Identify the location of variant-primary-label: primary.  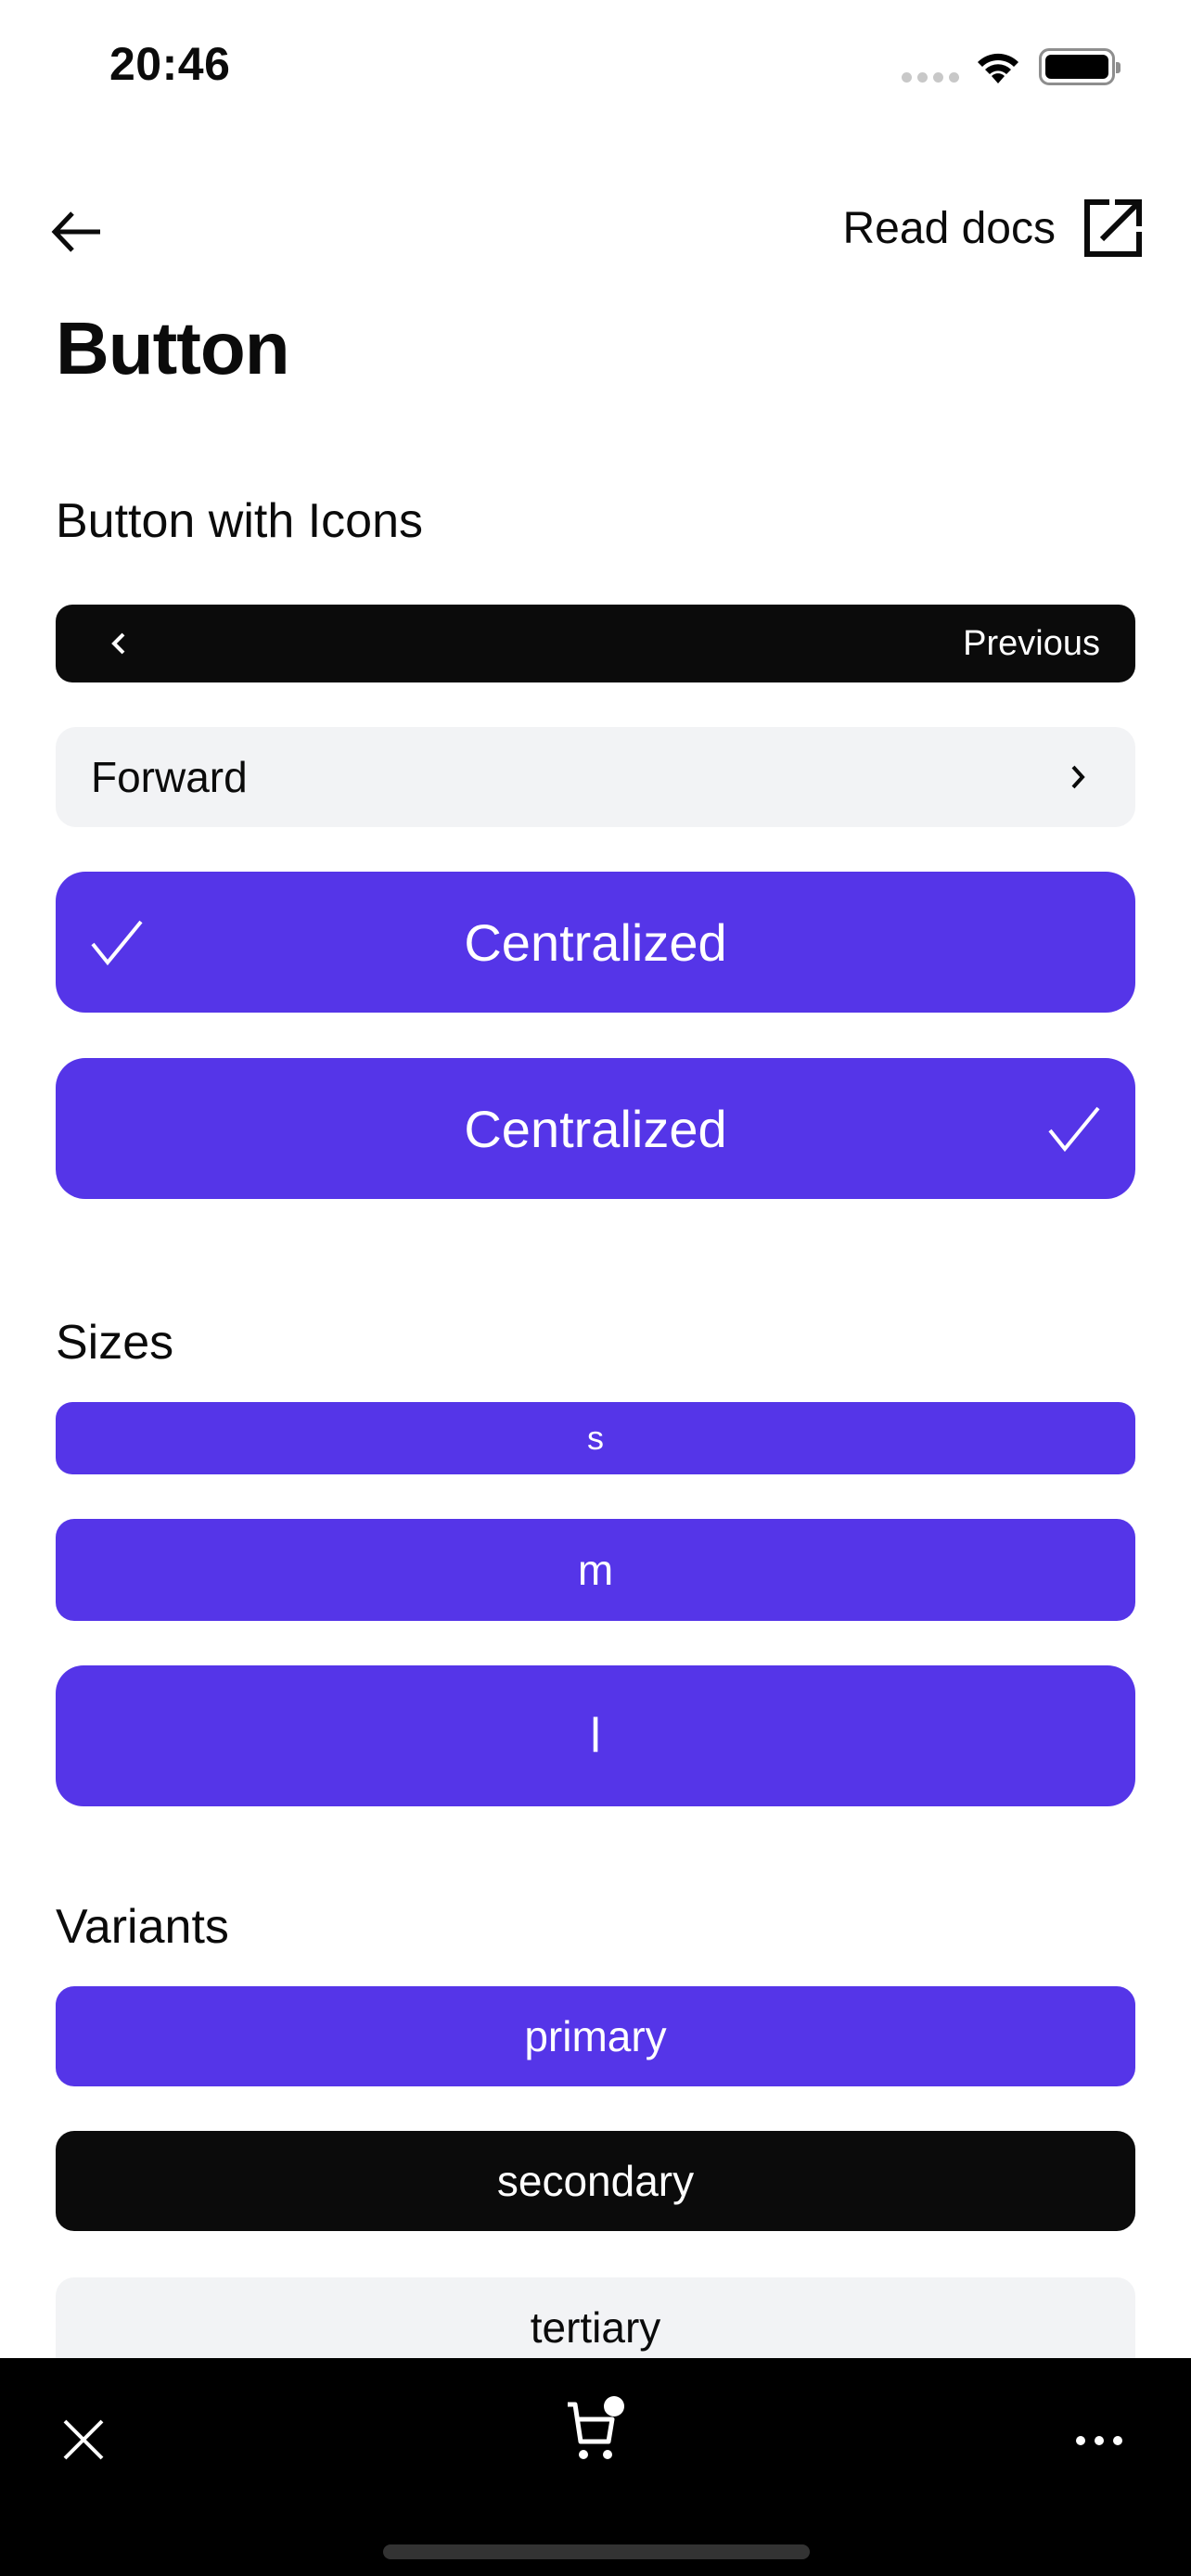
(595, 2036).